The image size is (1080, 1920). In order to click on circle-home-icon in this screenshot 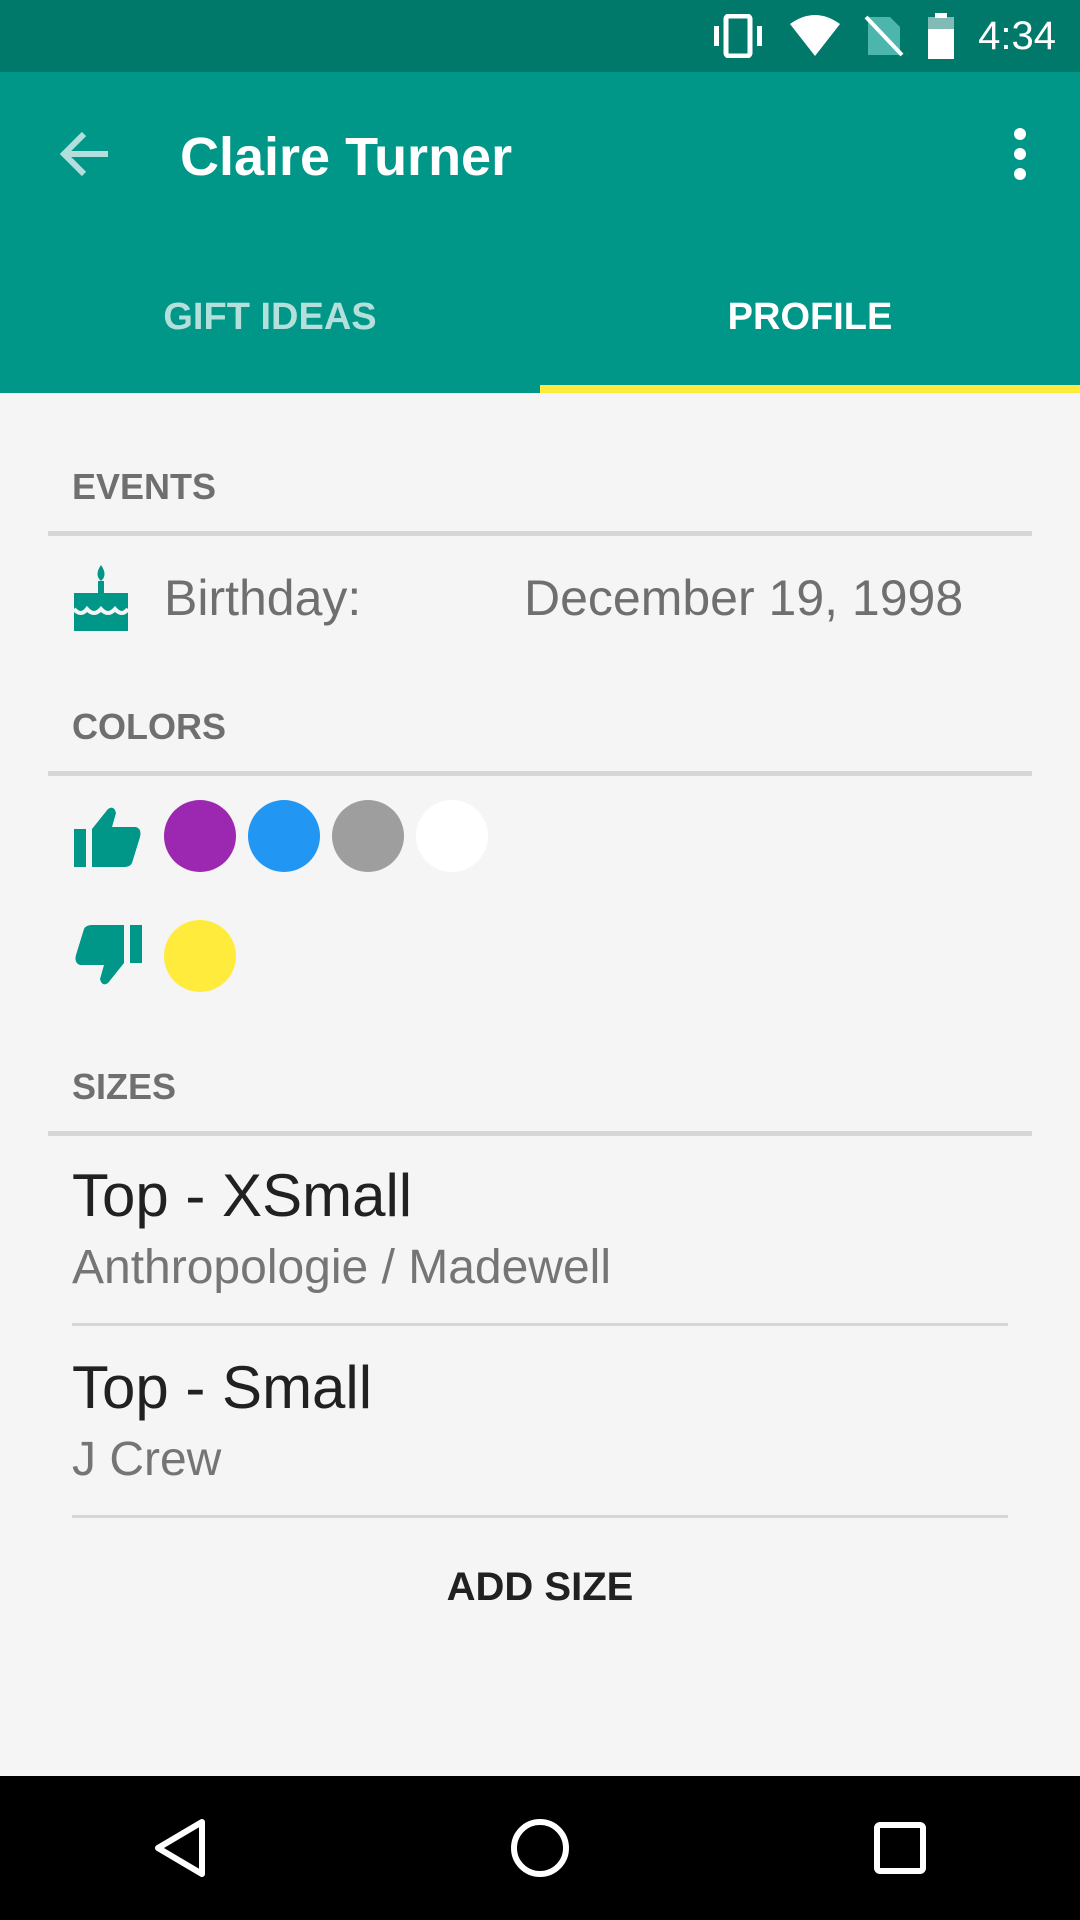, I will do `click(540, 1848)`.